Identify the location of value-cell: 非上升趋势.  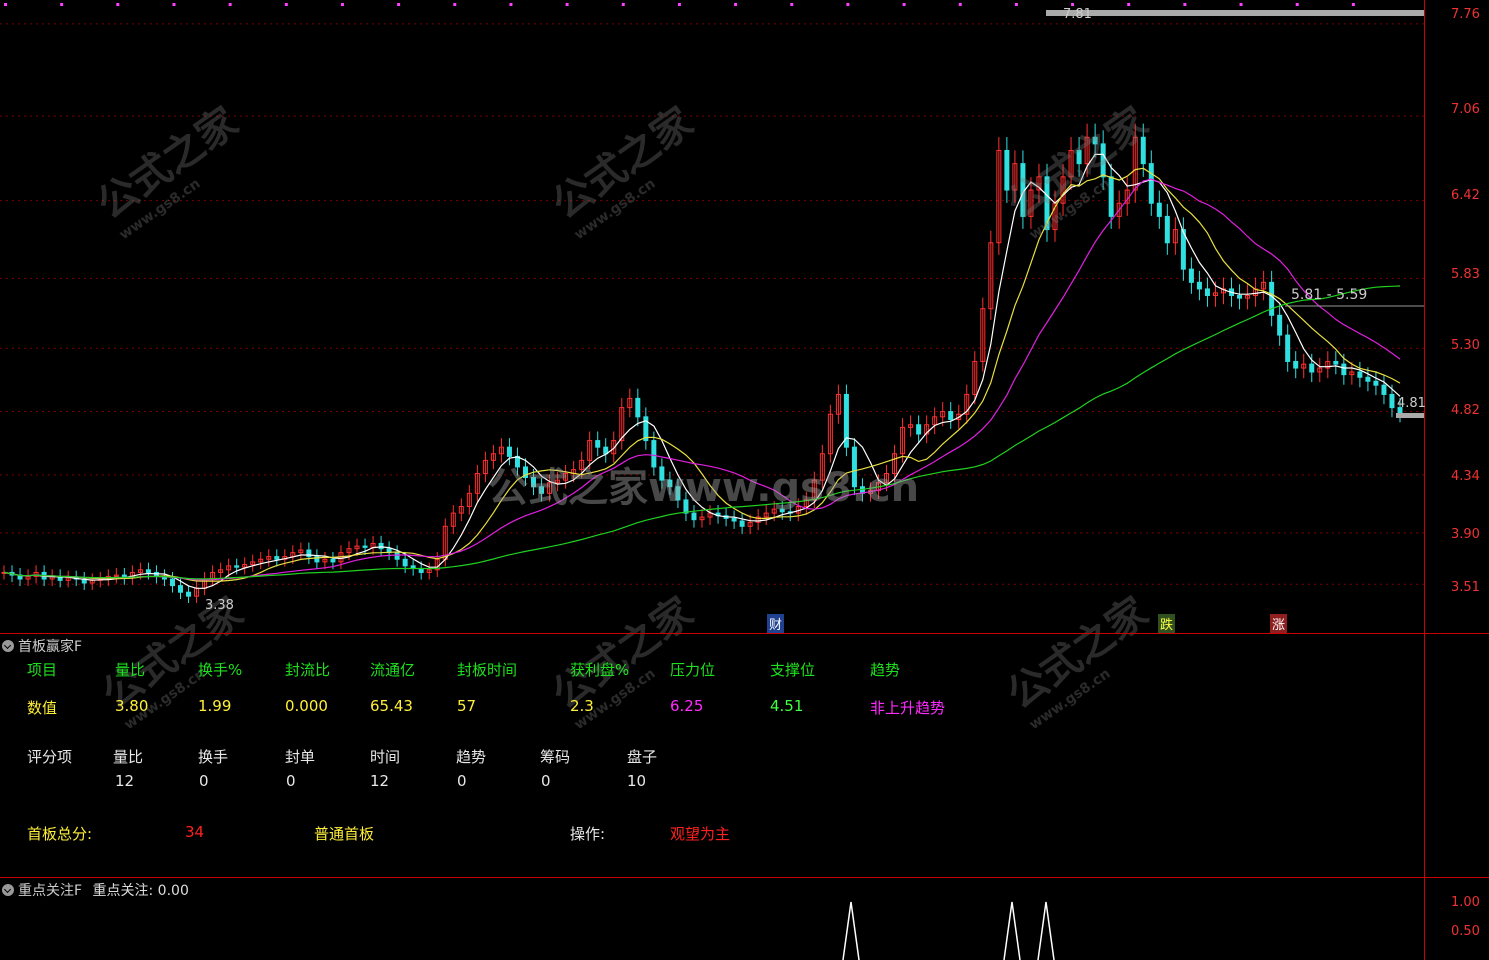
(908, 708).